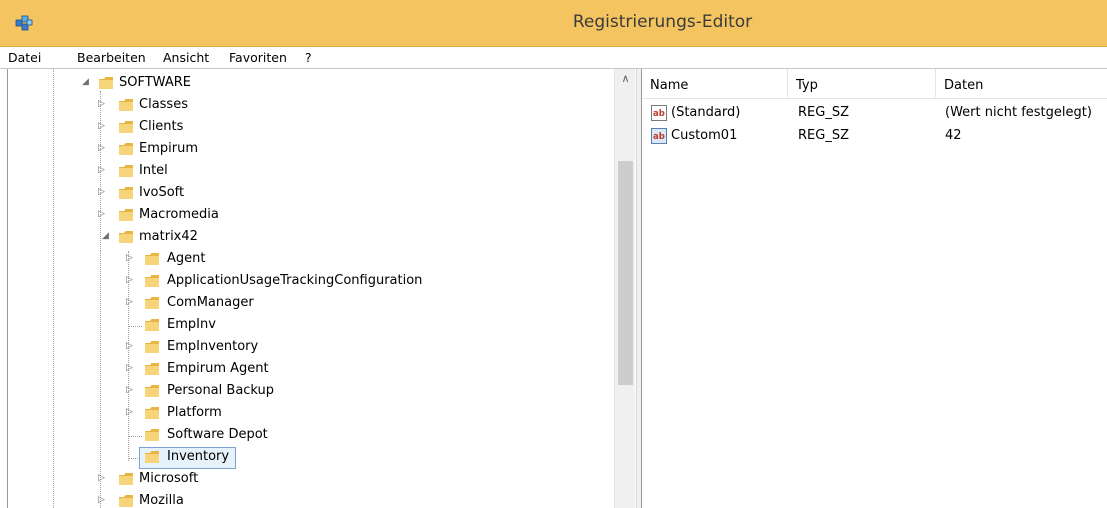  I want to click on tree-item-macromedia: ▷ Macromedia, so click(308, 216).